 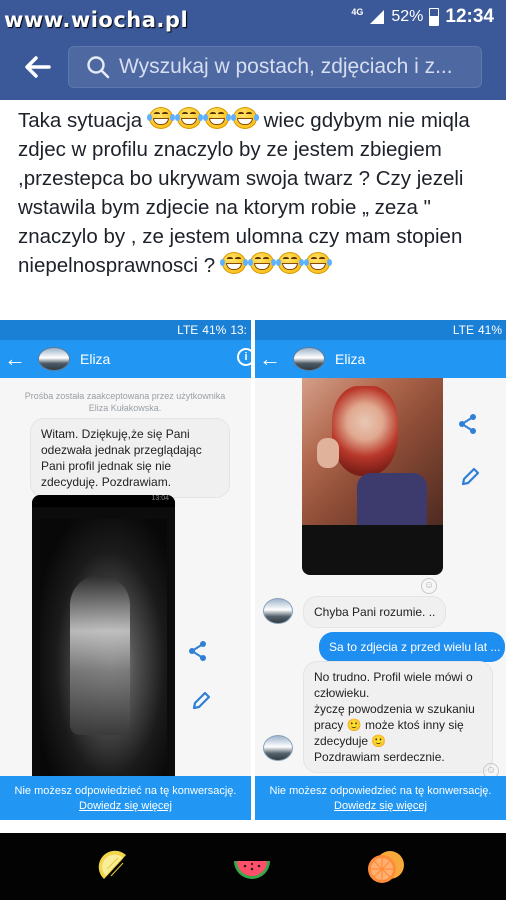 What do you see at coordinates (103, 501) in the screenshot?
I see `photo-status-bar: 13:04` at bounding box center [103, 501].